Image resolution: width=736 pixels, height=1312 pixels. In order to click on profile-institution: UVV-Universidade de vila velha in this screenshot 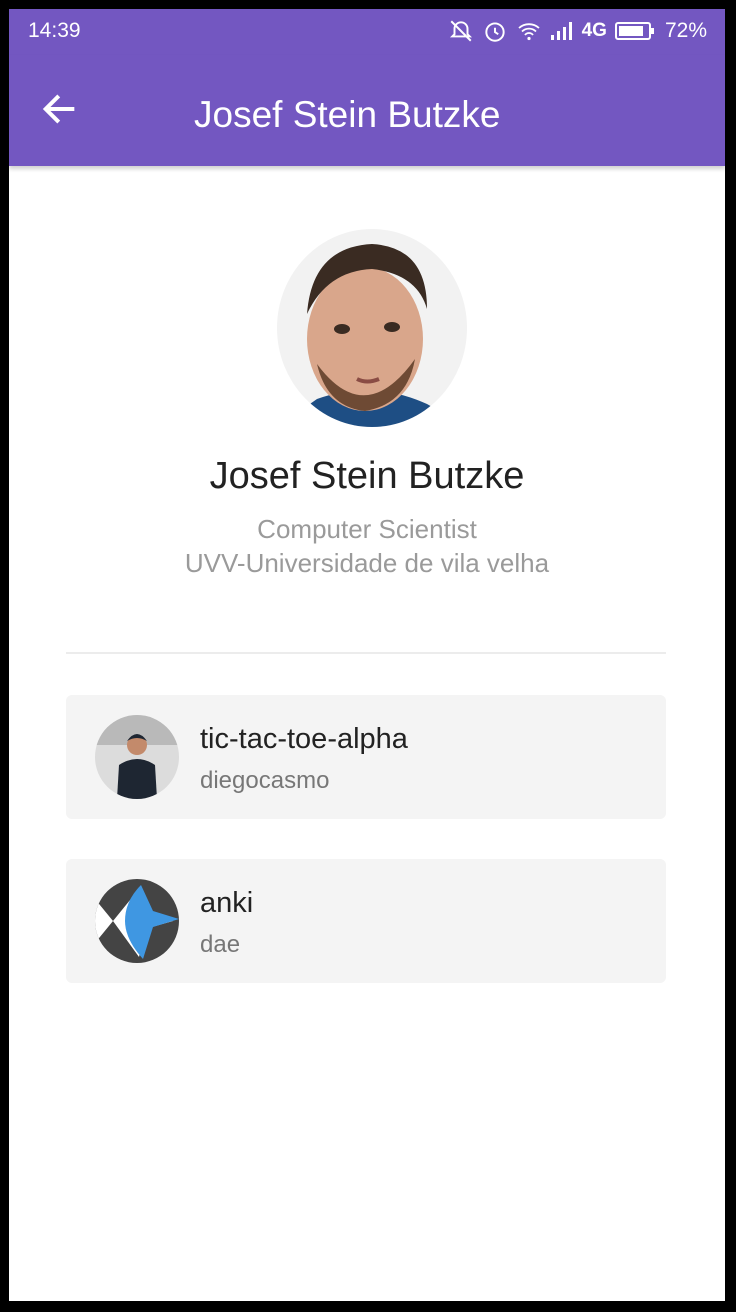, I will do `click(367, 563)`.